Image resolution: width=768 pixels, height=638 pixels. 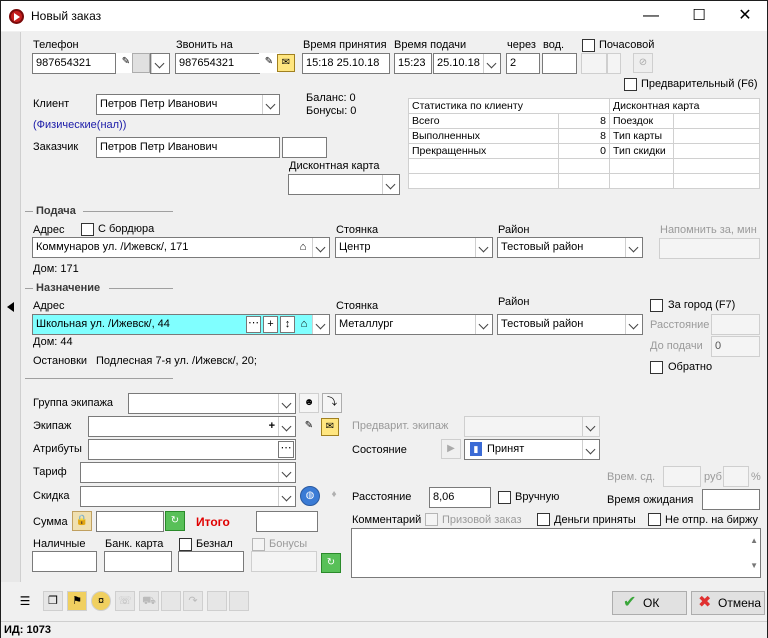 I want to click on more-icon: ⋯, so click(x=253, y=324).